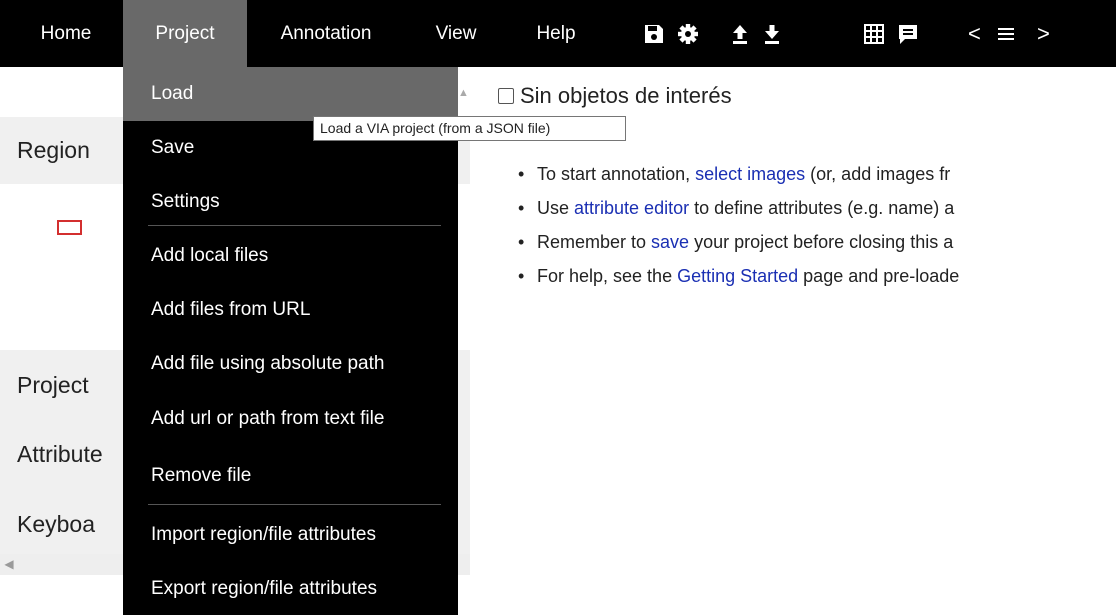 This screenshot has width=1116, height=615. What do you see at coordinates (626, 95) in the screenshot?
I see `no-objects-checkbox-label: Sin objetos de interés` at bounding box center [626, 95].